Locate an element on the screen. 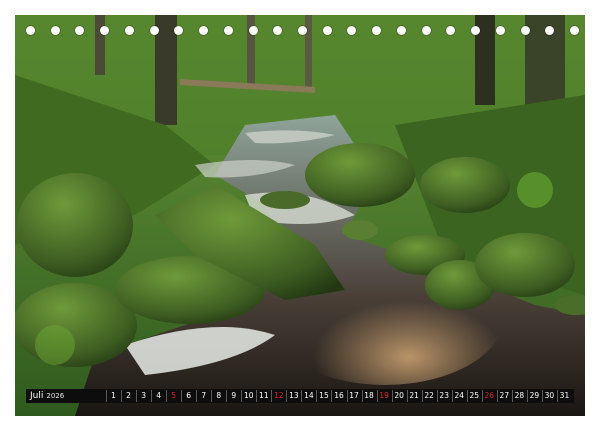  day-cell: 16 is located at coordinates (338, 396).